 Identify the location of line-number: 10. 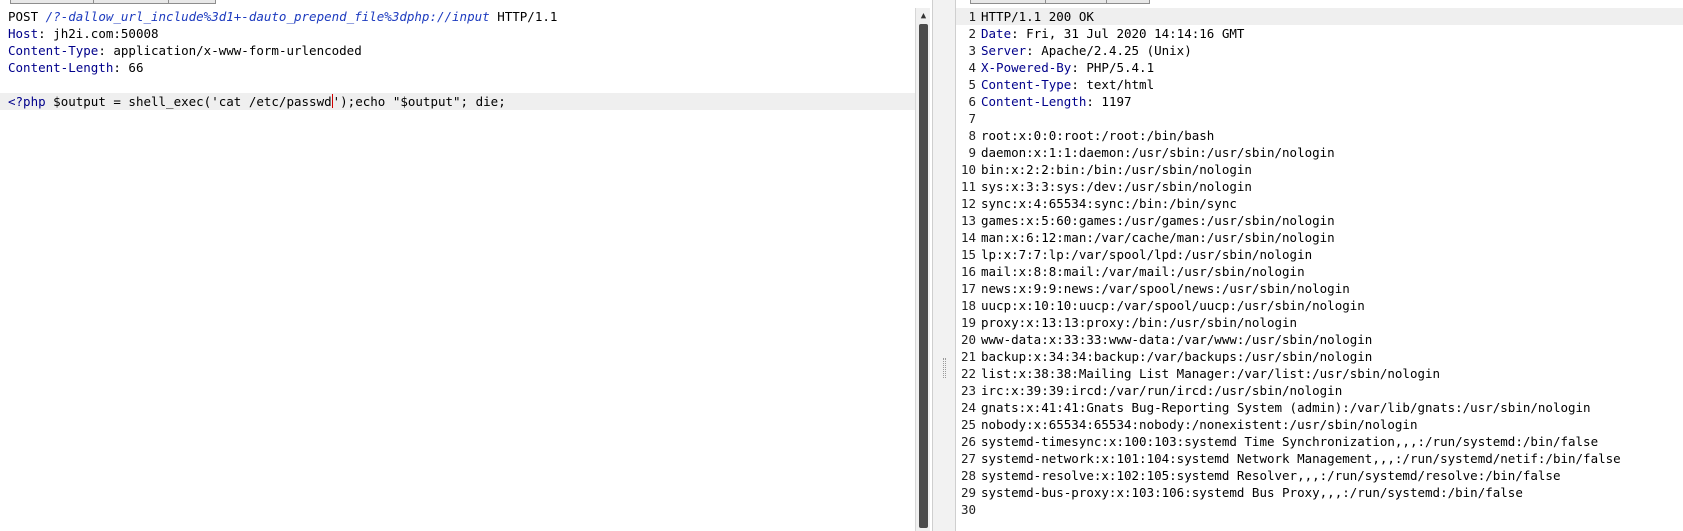
(968, 169).